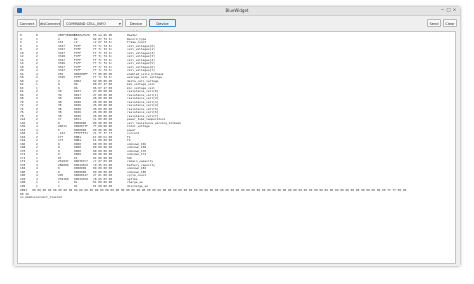  Describe the element at coordinates (50, 23) in the screenshot. I see `disconnect-button: disConnect` at that location.